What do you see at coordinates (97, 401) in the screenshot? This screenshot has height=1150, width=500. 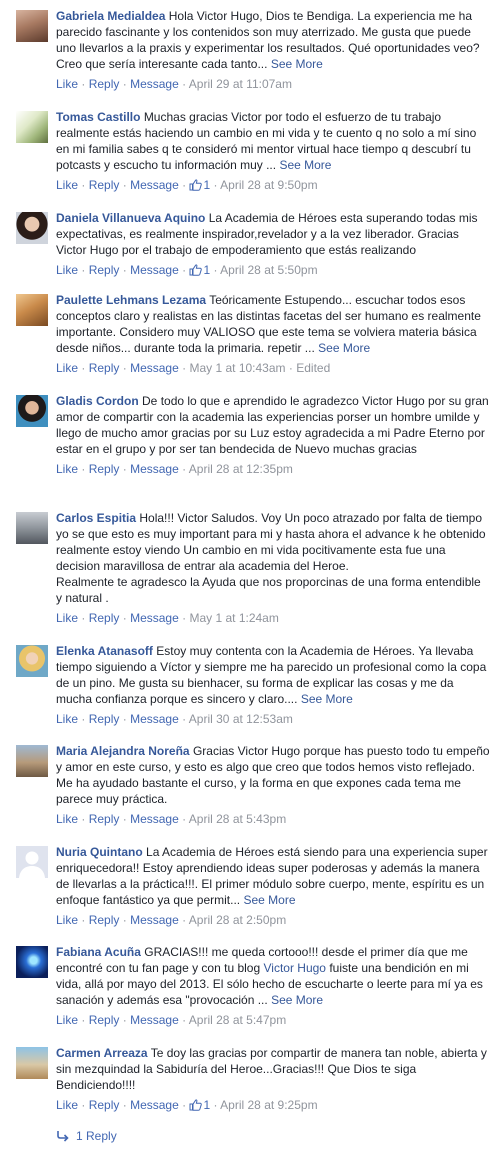 I see `commenter-name: Gladis Cordon` at bounding box center [97, 401].